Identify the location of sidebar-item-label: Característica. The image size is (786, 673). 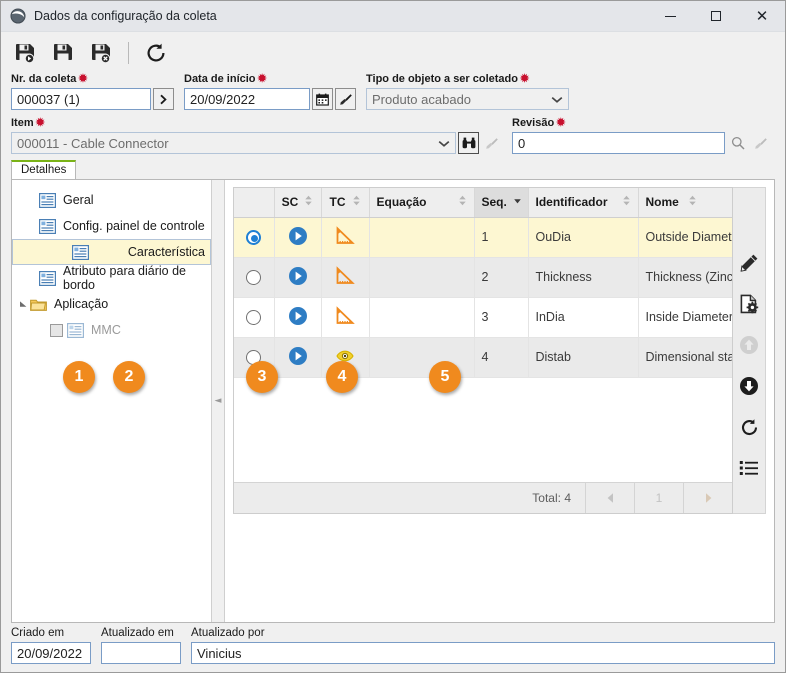
(166, 252).